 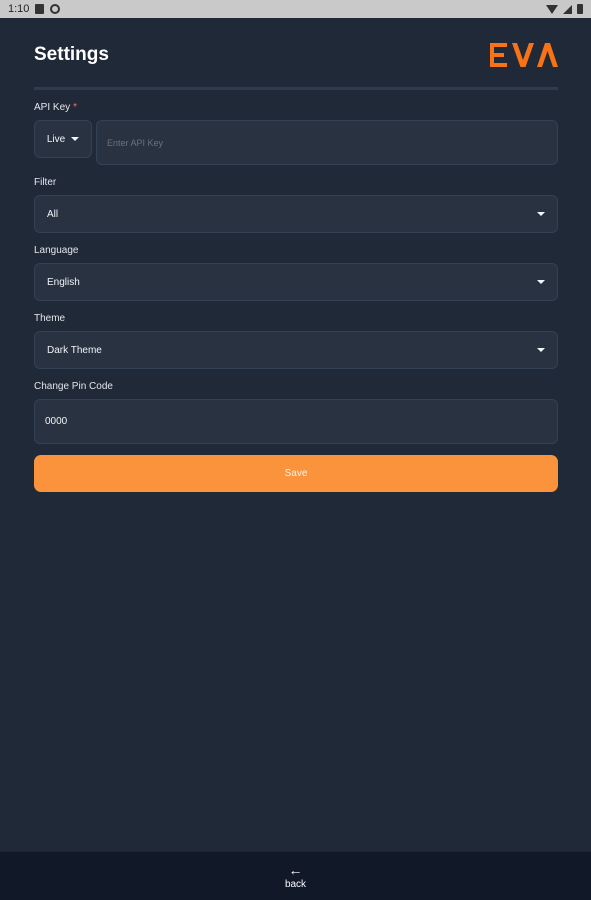 I want to click on bottom-nav: ← back, so click(x=295, y=875).